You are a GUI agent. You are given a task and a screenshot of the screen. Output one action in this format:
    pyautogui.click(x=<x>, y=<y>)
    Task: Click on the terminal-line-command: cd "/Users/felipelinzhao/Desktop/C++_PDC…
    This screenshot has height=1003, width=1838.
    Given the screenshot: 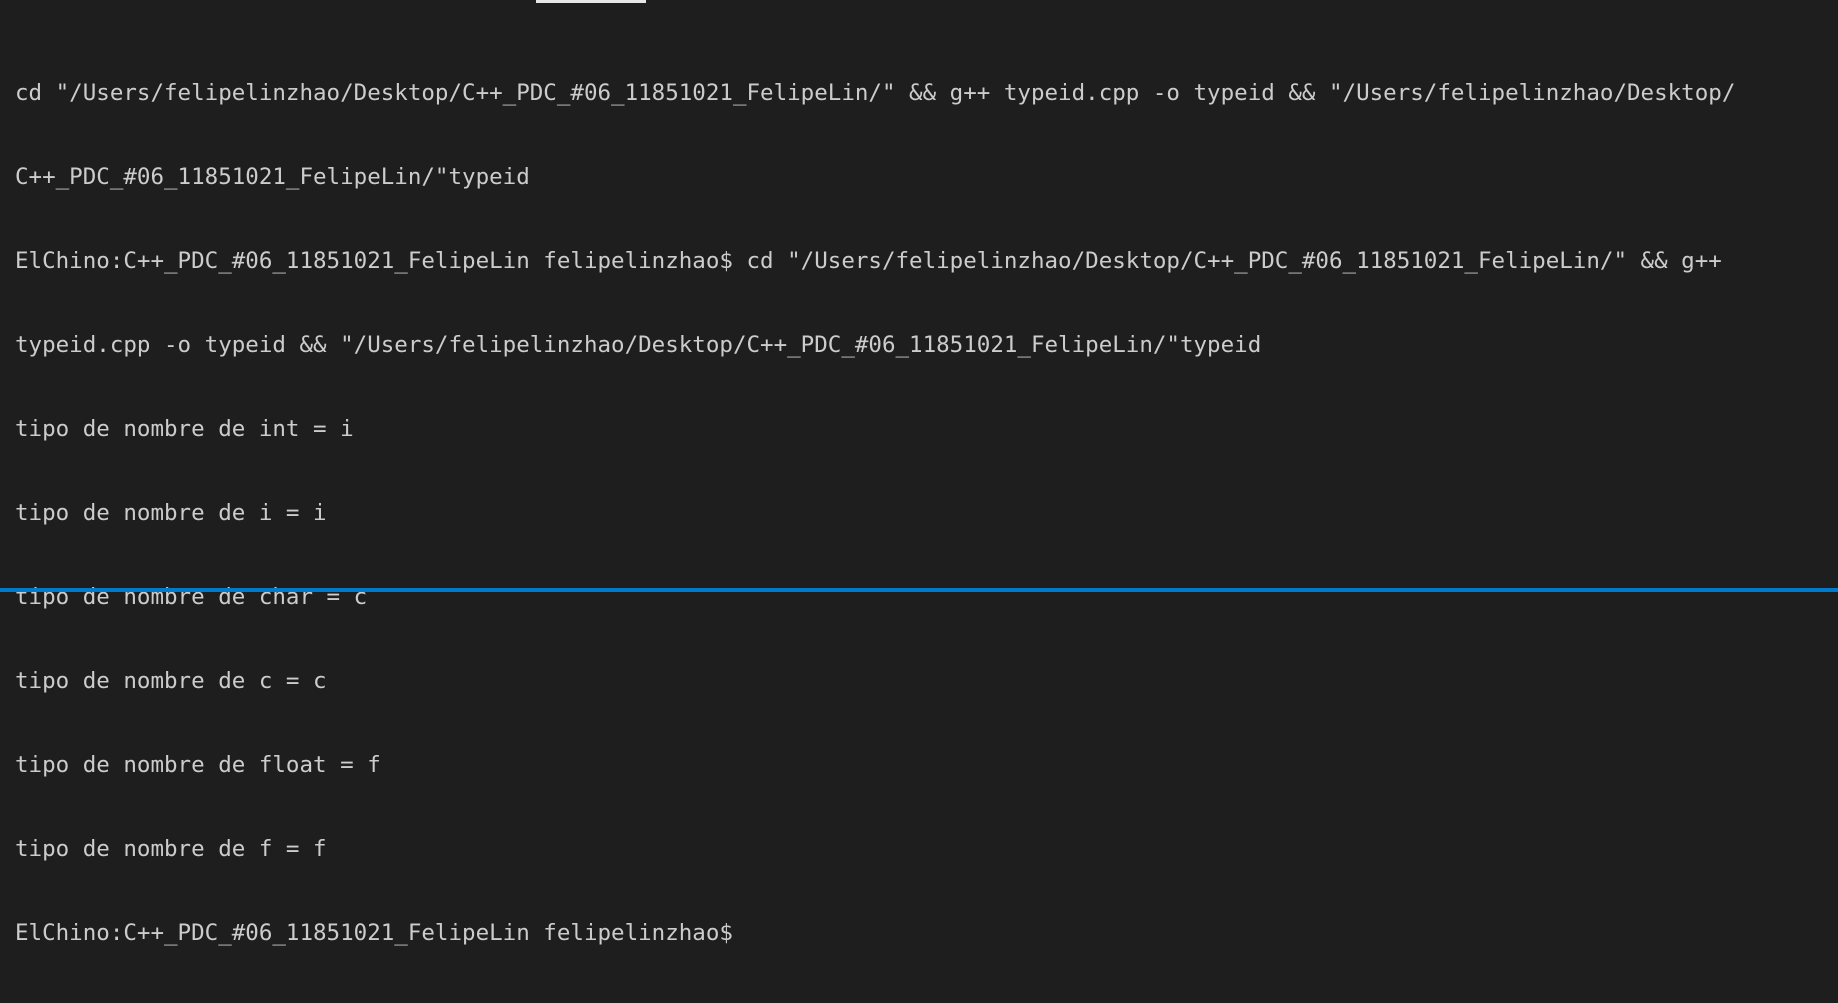 What is the action you would take?
    pyautogui.click(x=875, y=93)
    